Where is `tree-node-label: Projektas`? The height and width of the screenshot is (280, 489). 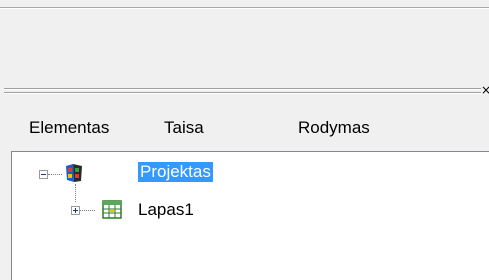
tree-node-label: Projektas is located at coordinates (175, 172).